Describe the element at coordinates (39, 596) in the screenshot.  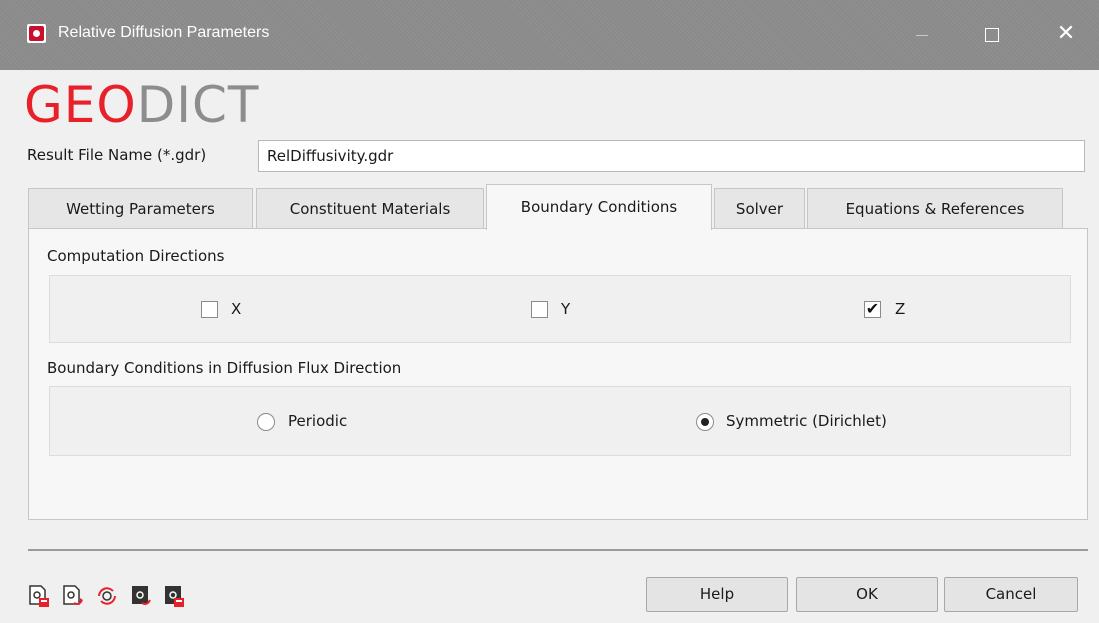
I see `save-settings-icon` at that location.